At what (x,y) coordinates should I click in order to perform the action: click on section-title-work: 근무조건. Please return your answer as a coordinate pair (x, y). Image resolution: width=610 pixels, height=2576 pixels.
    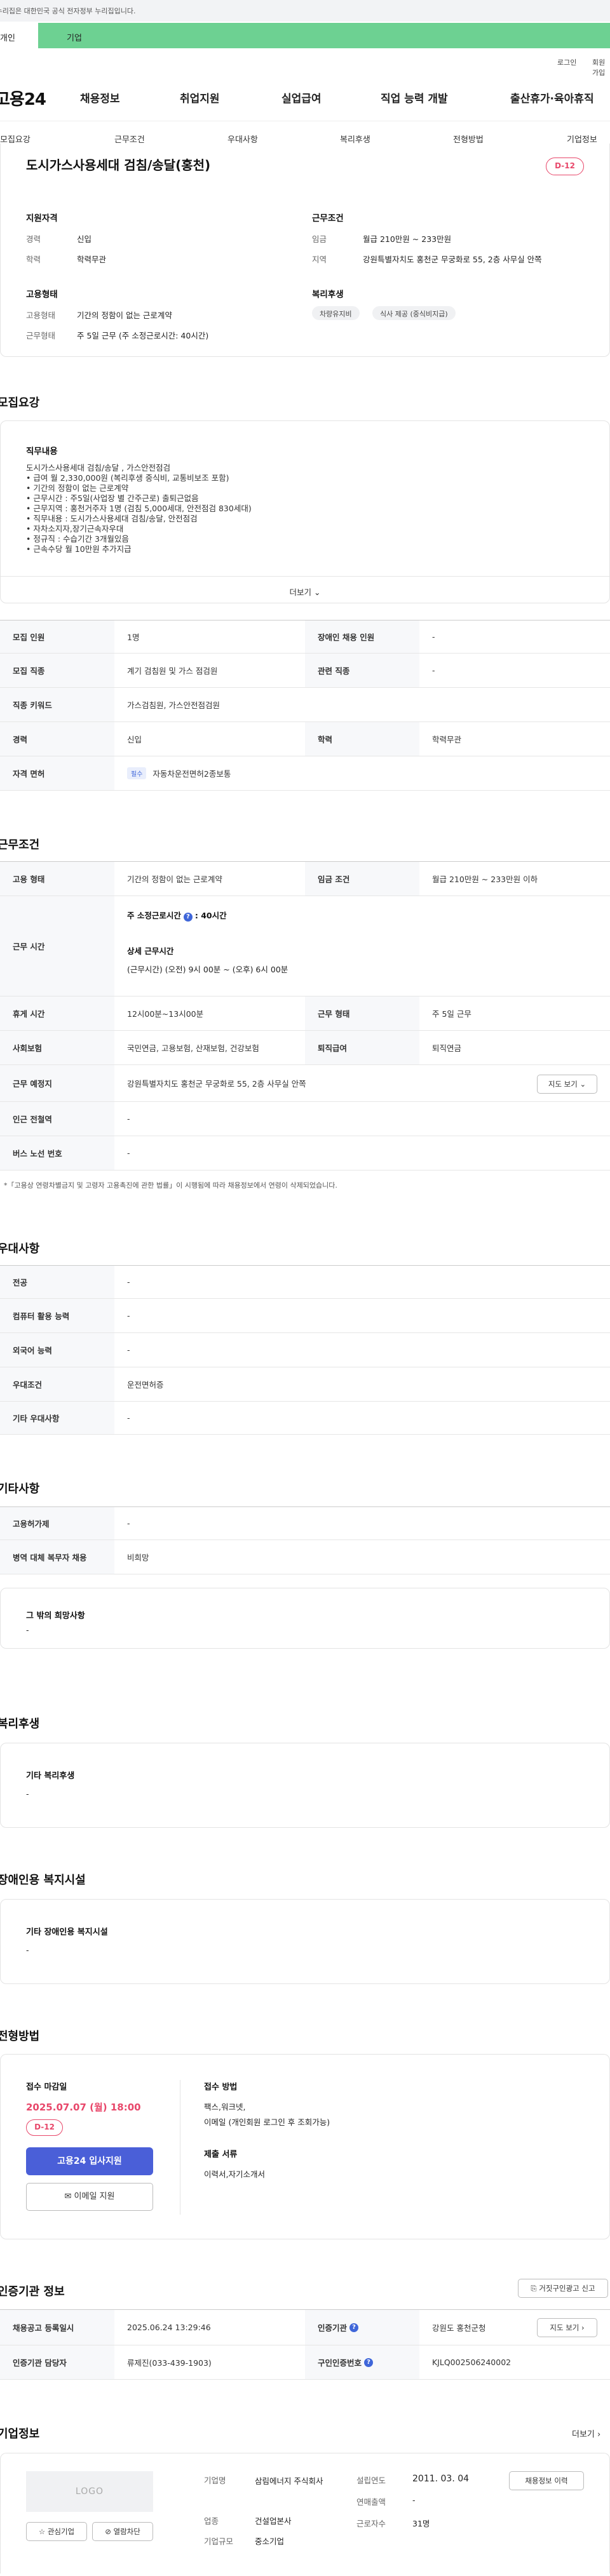
    Looking at the image, I should click on (20, 845).